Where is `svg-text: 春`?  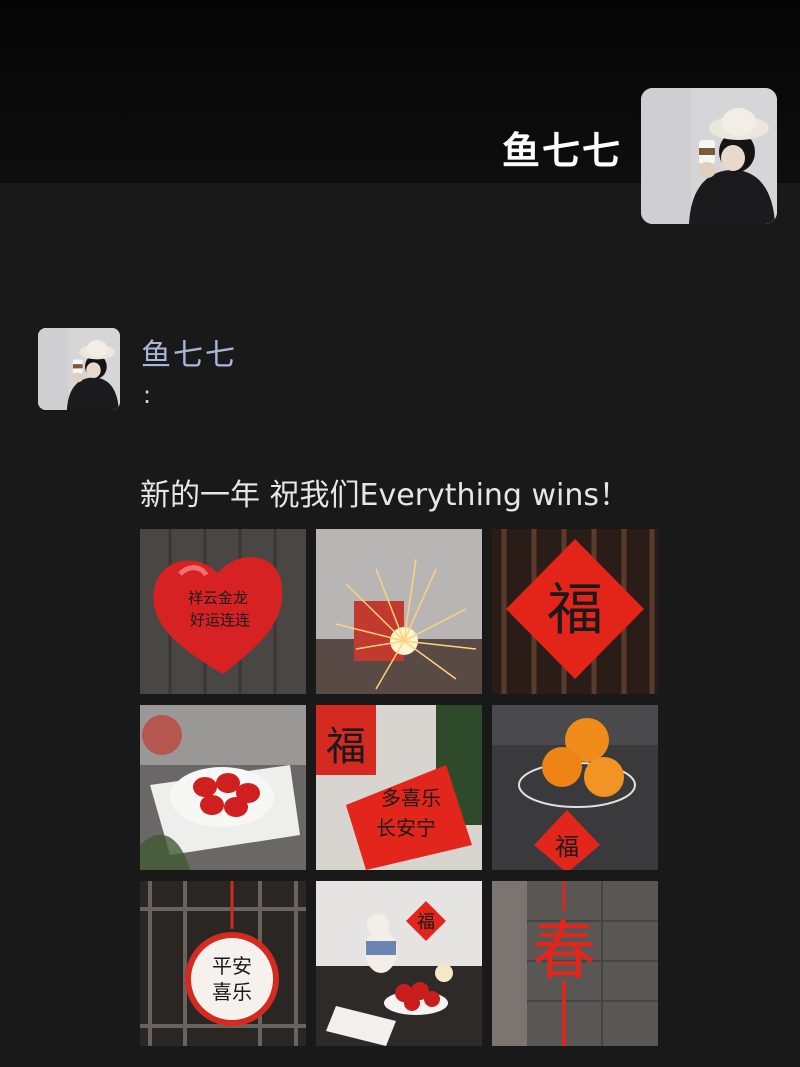
svg-text: 春 is located at coordinates (564, 952).